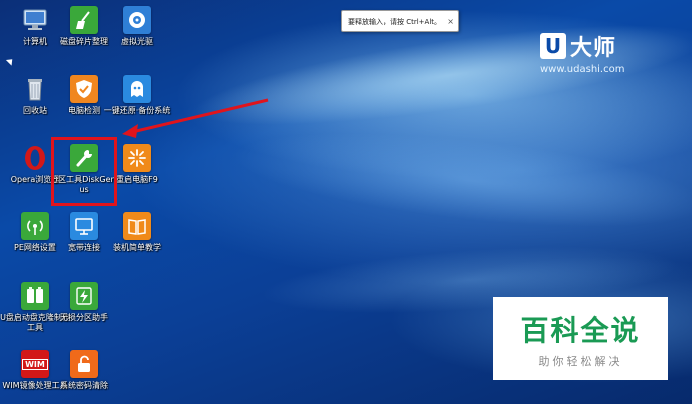 The image size is (692, 404). I want to click on tooltip-text: 要释放输入，请按 Ctrl+Alt。, so click(395, 22).